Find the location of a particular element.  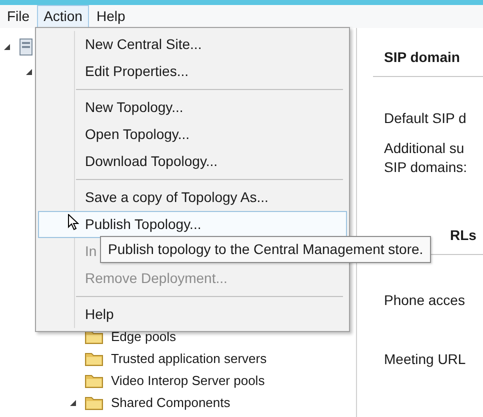

tree-item: Video Interop Server pools is located at coordinates (188, 381).